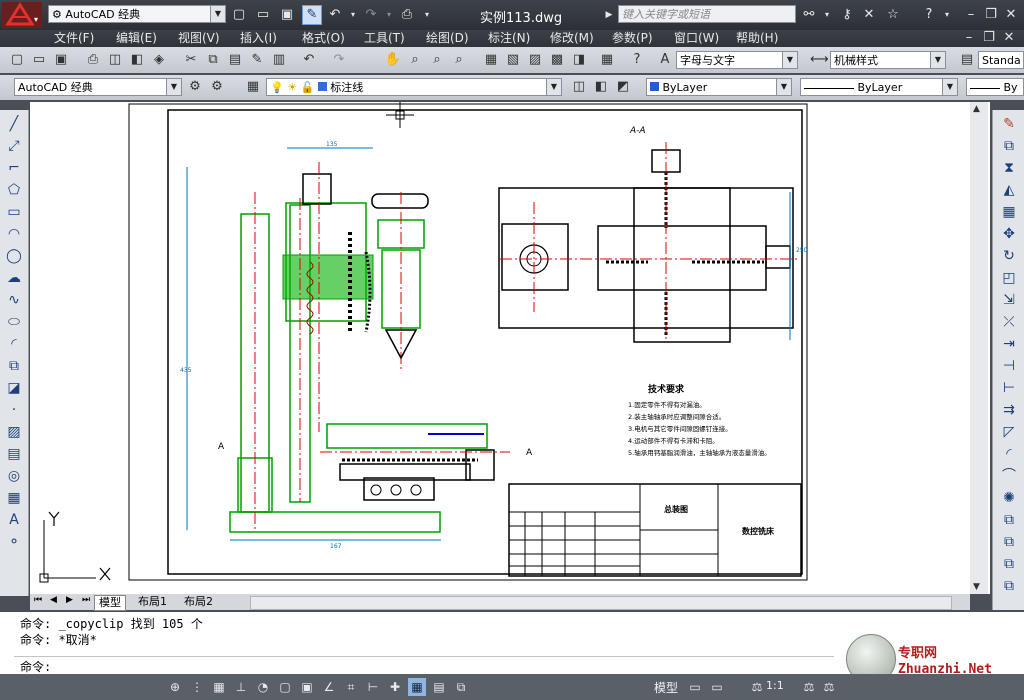 The height and width of the screenshot is (700, 1024). I want to click on chamfer-icon: ◸, so click(1009, 432).